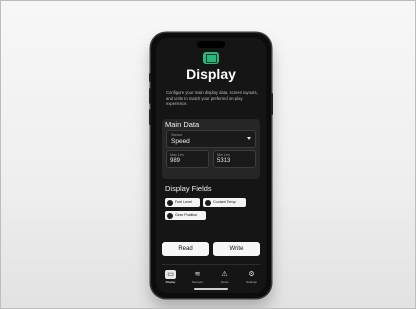  I want to click on settings-icon: ⚙, so click(251, 274).